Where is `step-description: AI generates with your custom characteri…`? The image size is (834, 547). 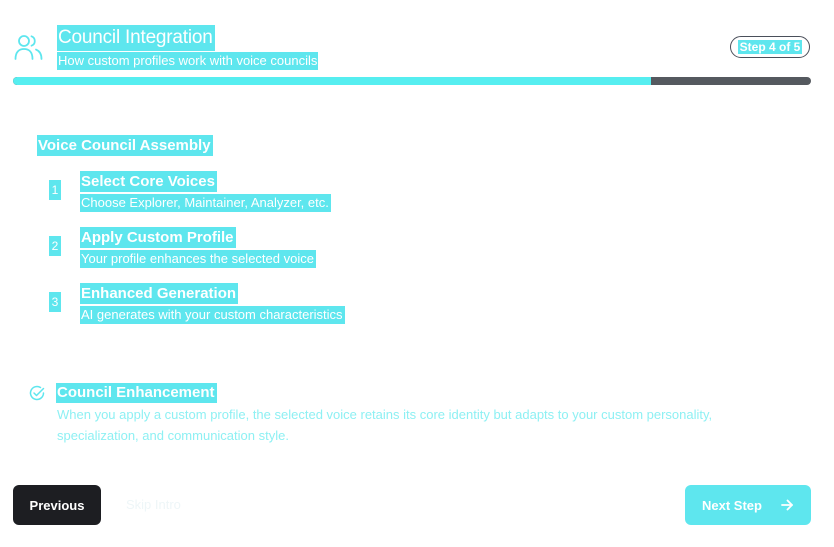 step-description: AI generates with your custom characteri… is located at coordinates (212, 315).